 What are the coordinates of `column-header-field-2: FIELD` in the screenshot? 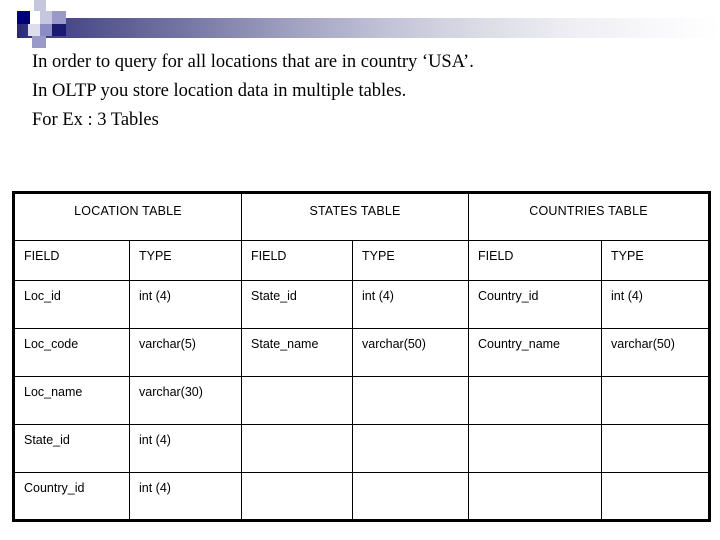 It's located at (297, 260).